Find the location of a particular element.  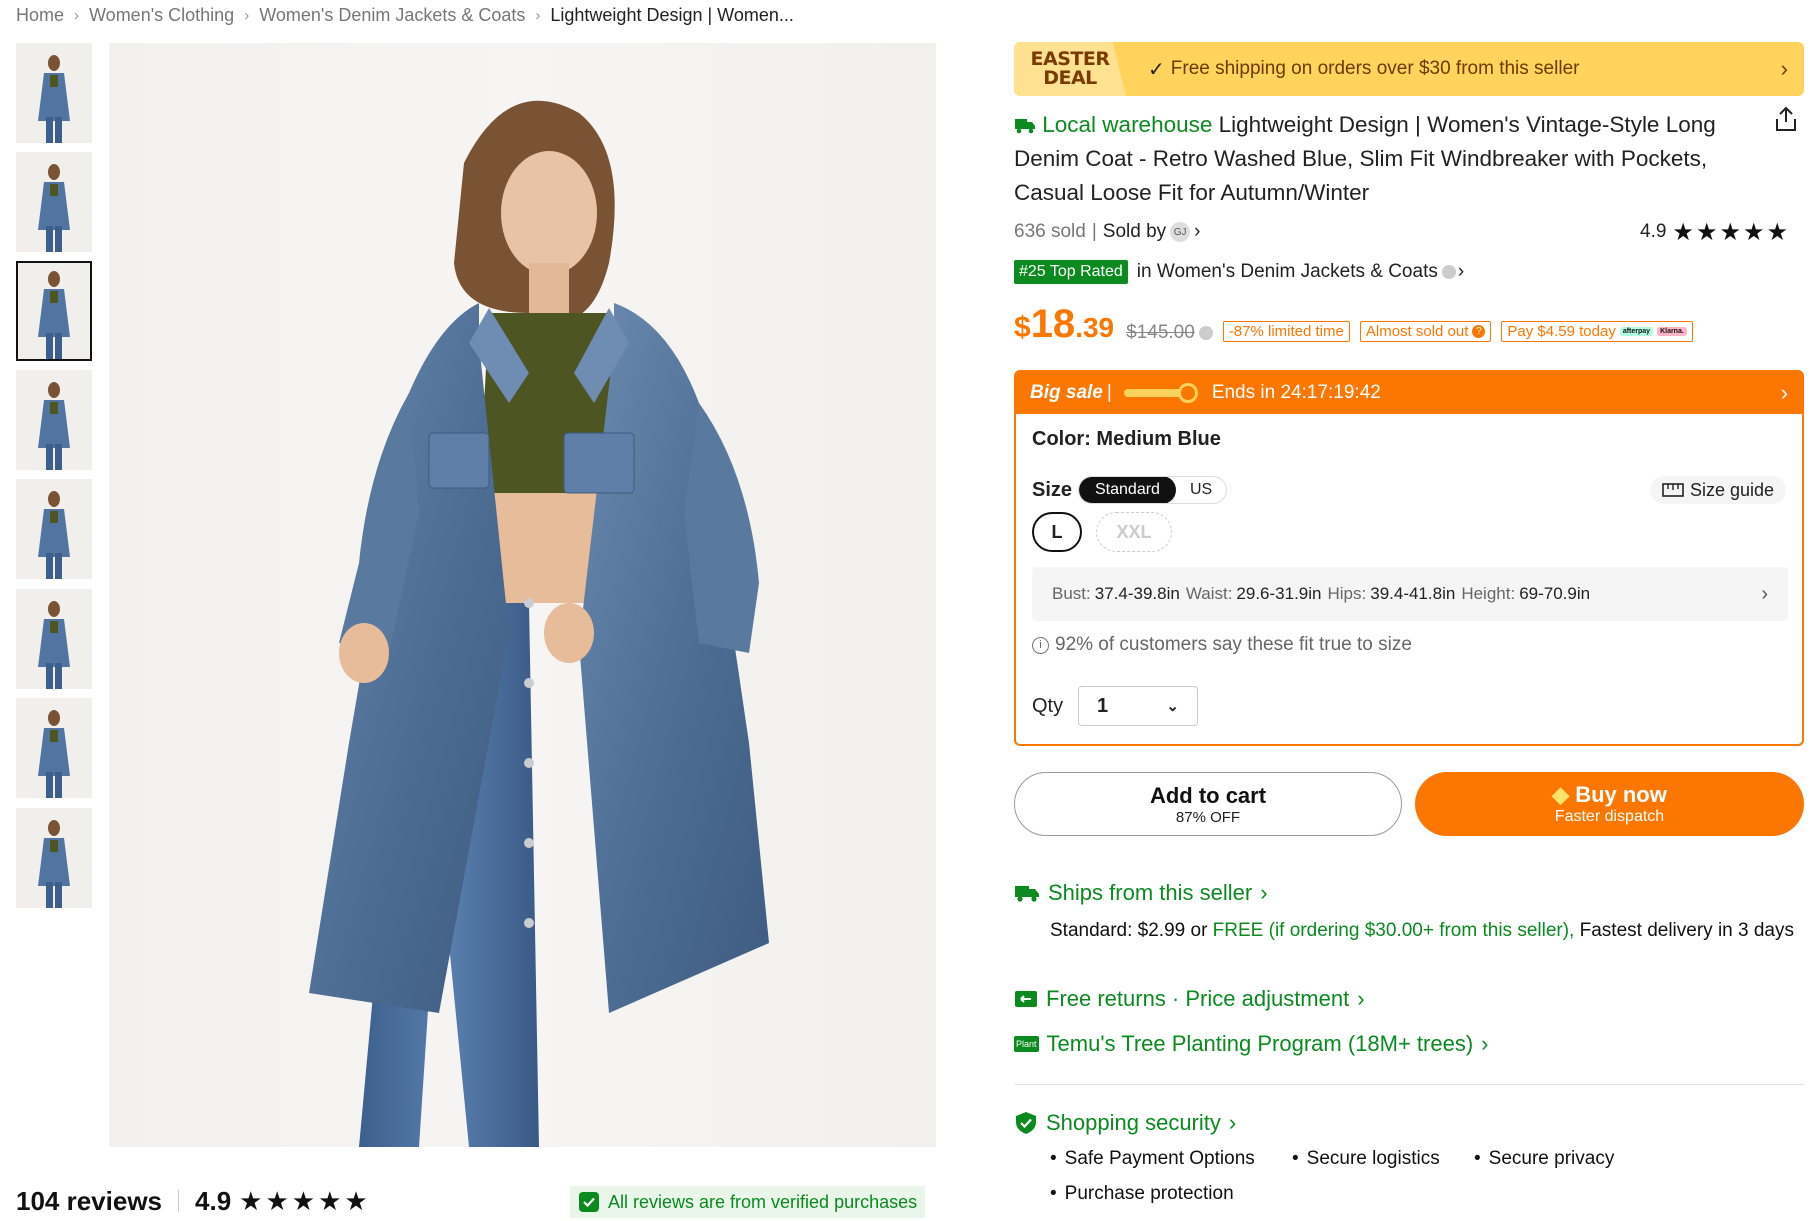

size-guide-button: Size guide is located at coordinates (1717, 490).